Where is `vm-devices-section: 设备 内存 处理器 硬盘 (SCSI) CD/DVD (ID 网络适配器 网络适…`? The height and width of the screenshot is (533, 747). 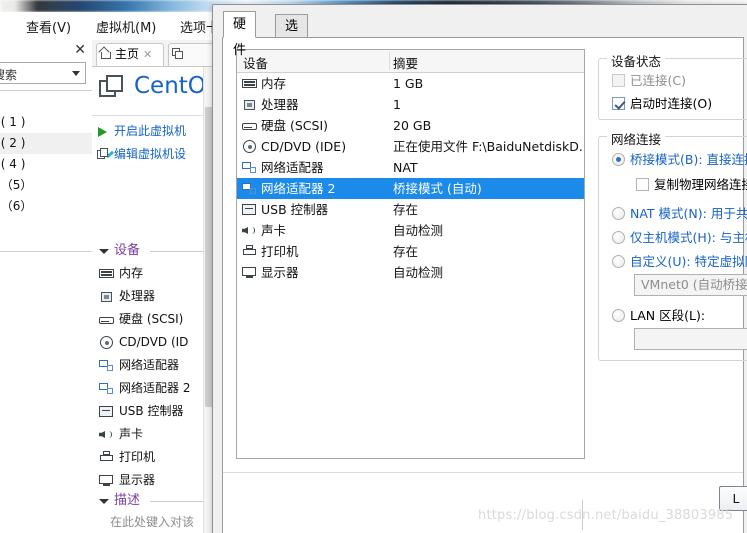
vm-devices-section: 设备 内存 处理器 硬盘 (SCSI) CD/DVD (ID 网络适配器 网络适… is located at coordinates (154, 366).